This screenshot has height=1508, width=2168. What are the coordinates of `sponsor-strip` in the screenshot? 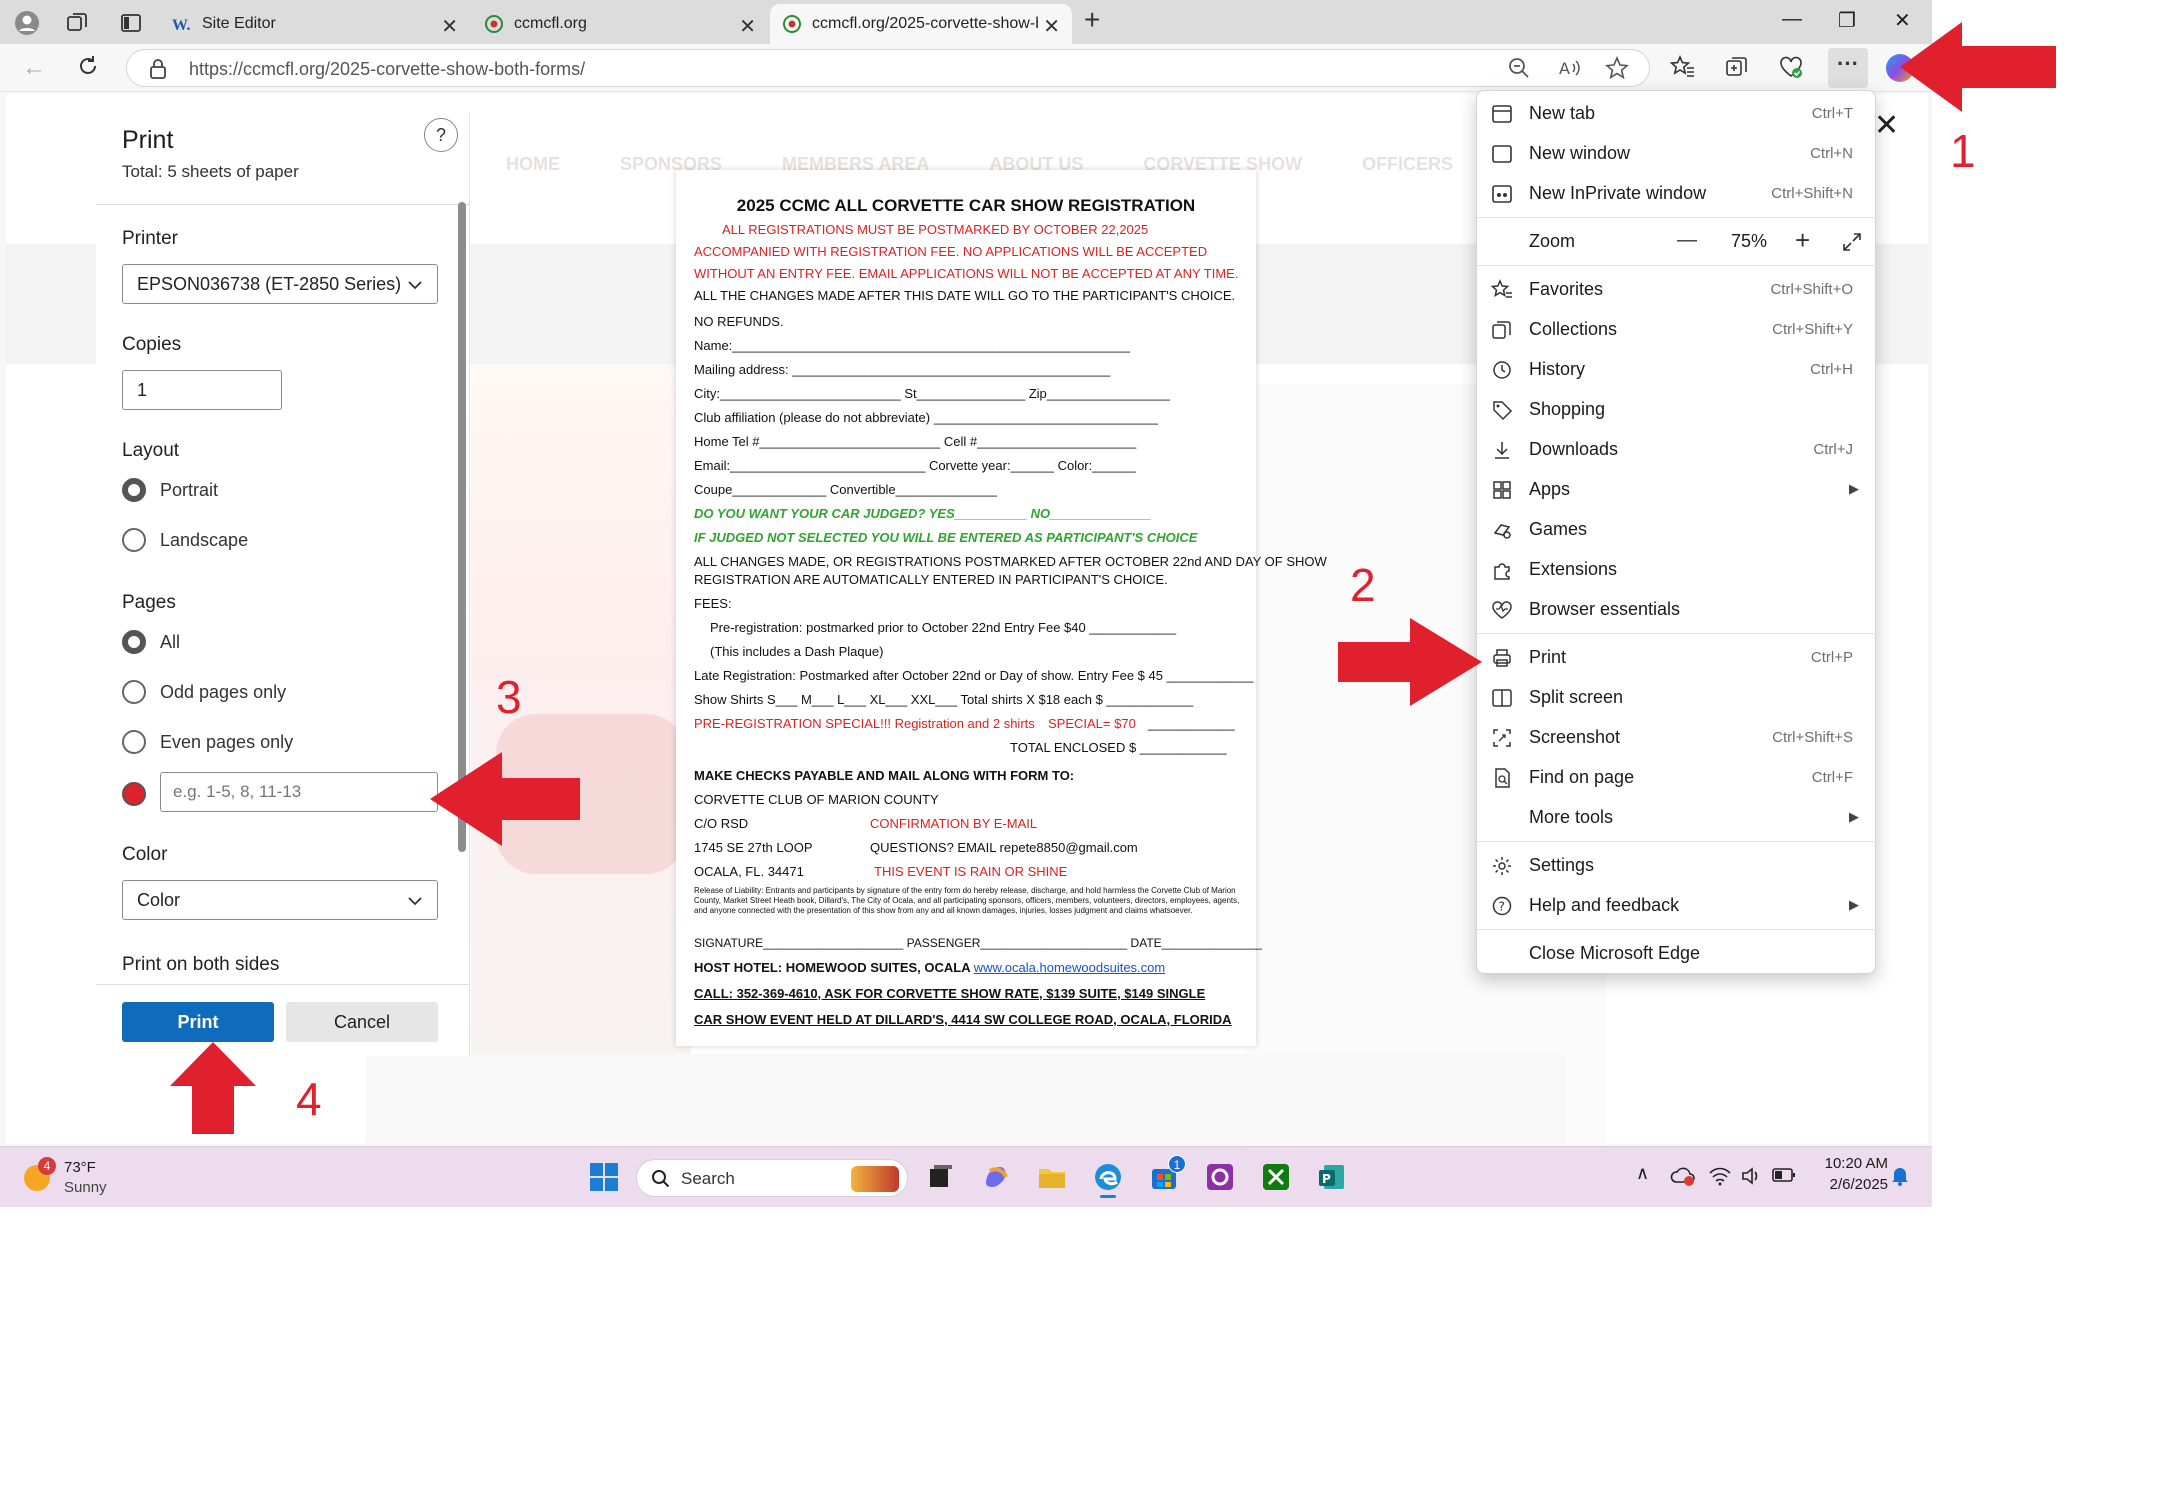 It's located at (966, 1099).